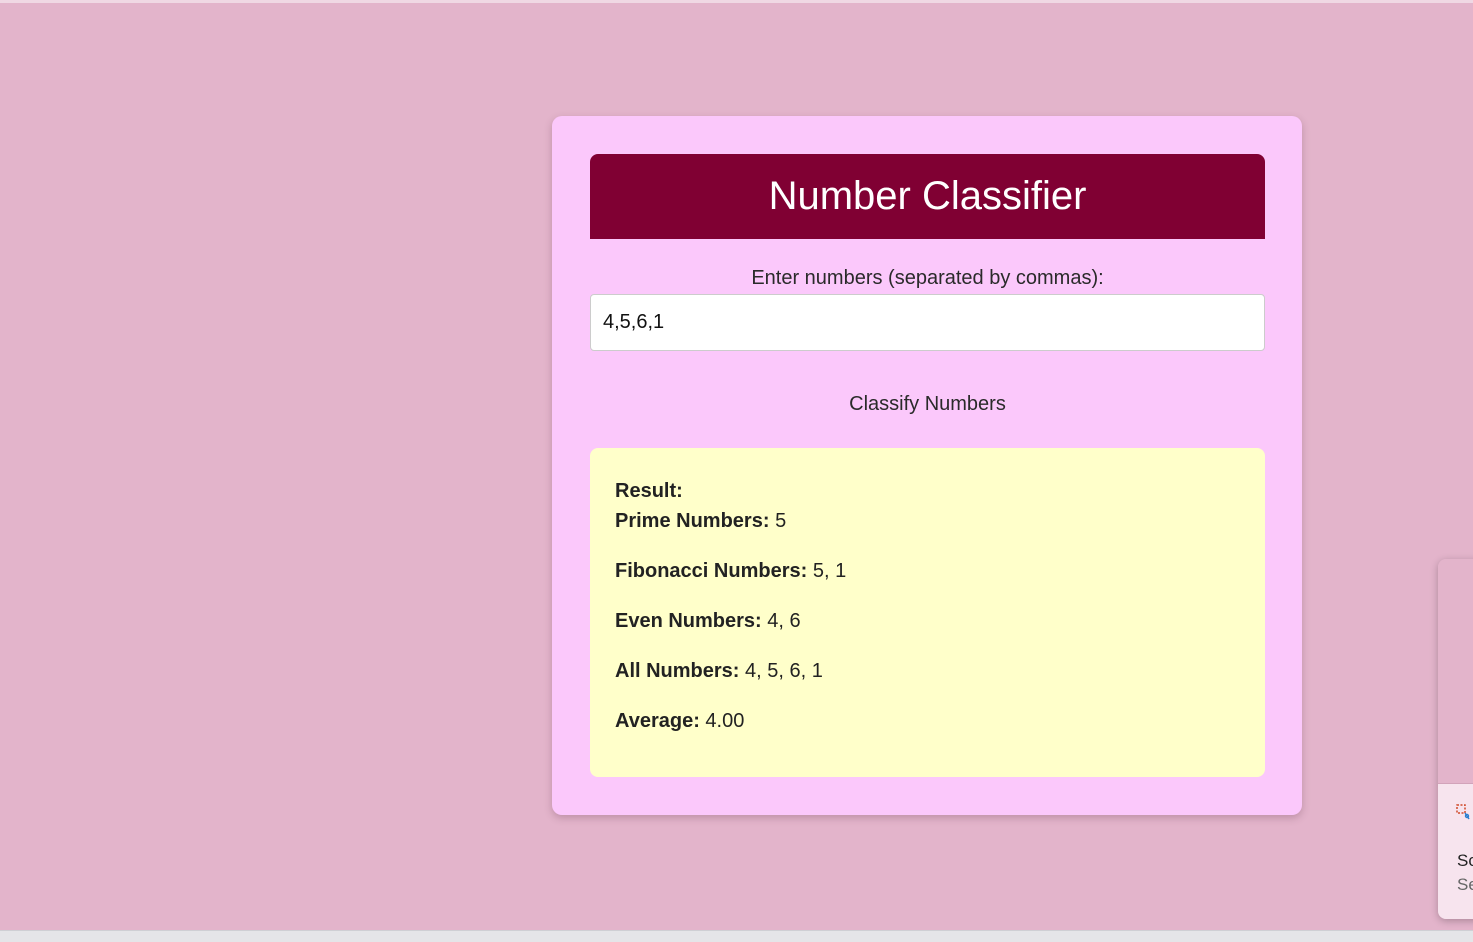 The width and height of the screenshot is (1473, 942). I want to click on result-label: All Numbers:, so click(677, 671).